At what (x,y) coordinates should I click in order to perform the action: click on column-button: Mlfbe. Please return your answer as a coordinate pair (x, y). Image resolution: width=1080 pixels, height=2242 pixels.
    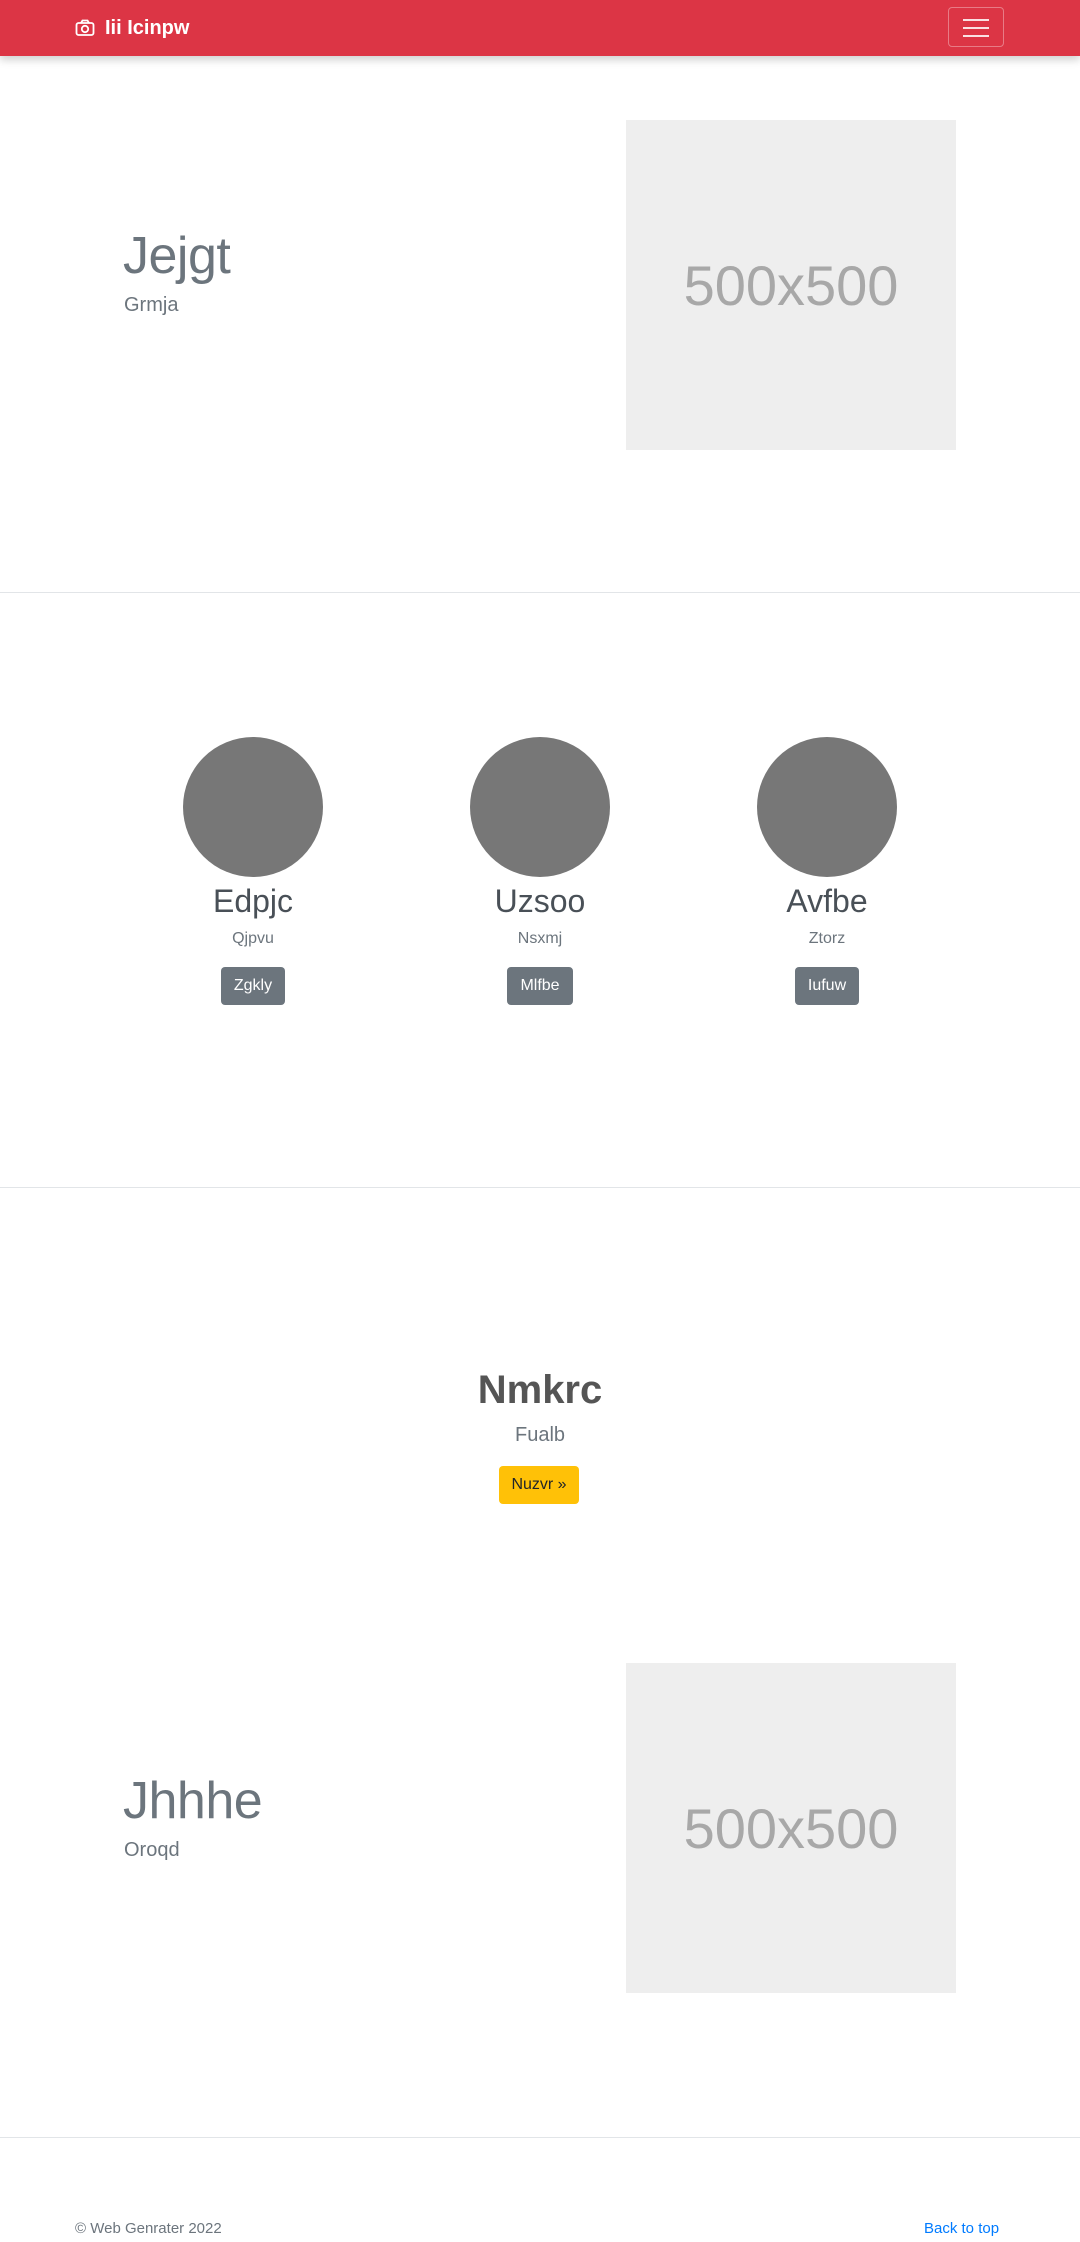
    Looking at the image, I should click on (540, 986).